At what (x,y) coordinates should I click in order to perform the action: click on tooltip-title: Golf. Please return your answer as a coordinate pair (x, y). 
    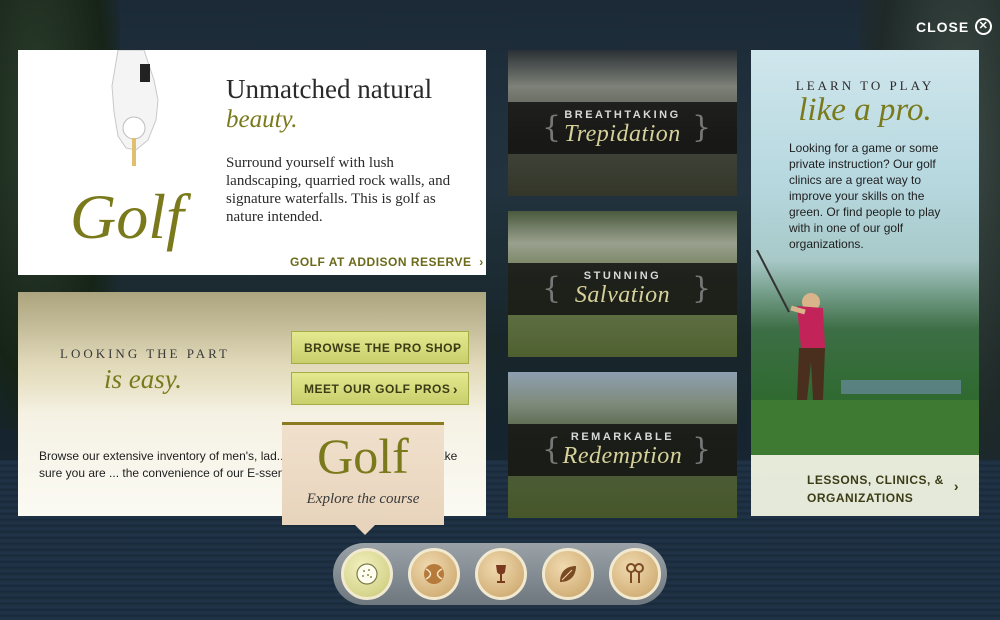
    Looking at the image, I should click on (363, 456).